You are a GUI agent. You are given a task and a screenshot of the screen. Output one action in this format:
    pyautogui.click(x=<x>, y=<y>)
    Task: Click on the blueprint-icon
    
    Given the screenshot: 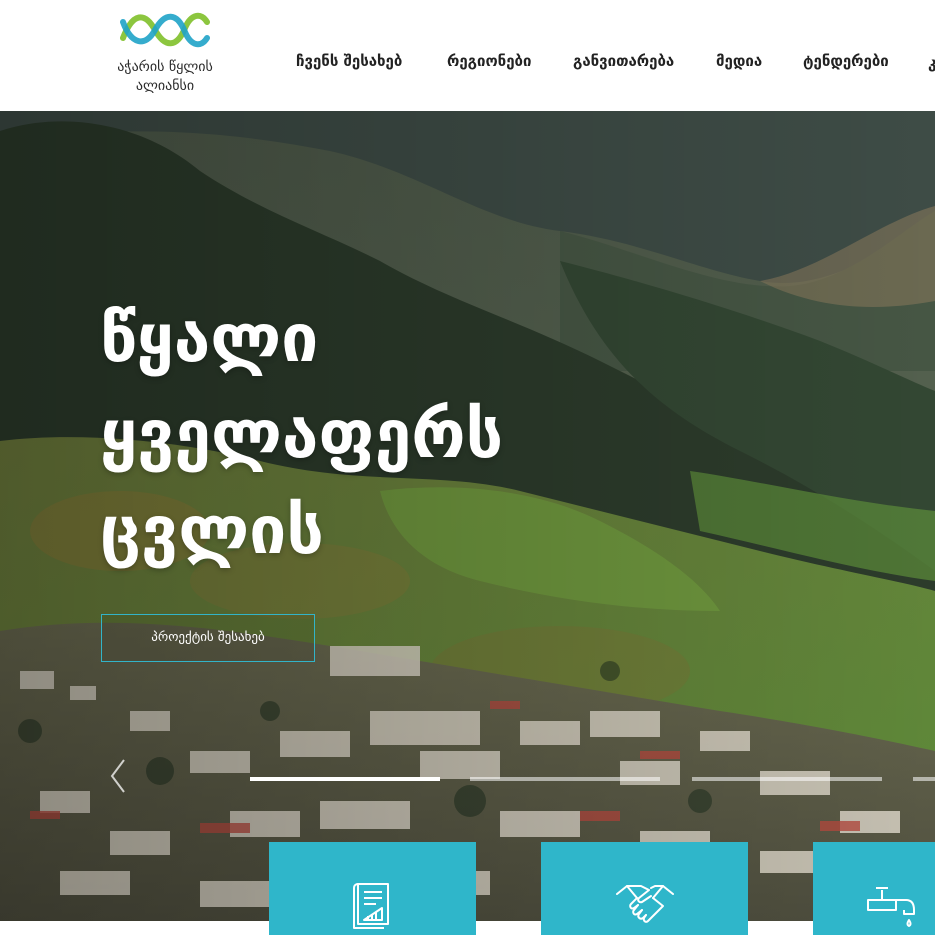 What is the action you would take?
    pyautogui.click(x=370, y=906)
    